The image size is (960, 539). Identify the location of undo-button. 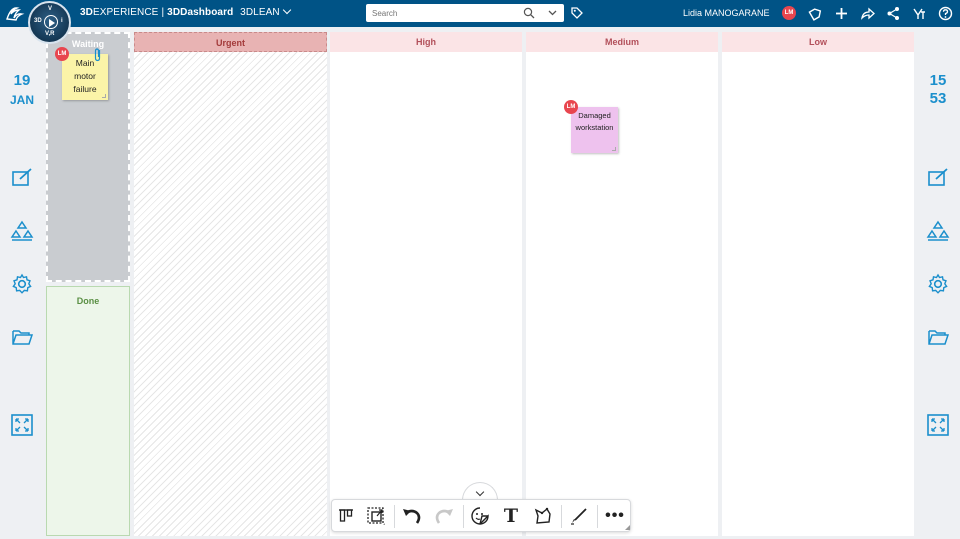
(412, 516).